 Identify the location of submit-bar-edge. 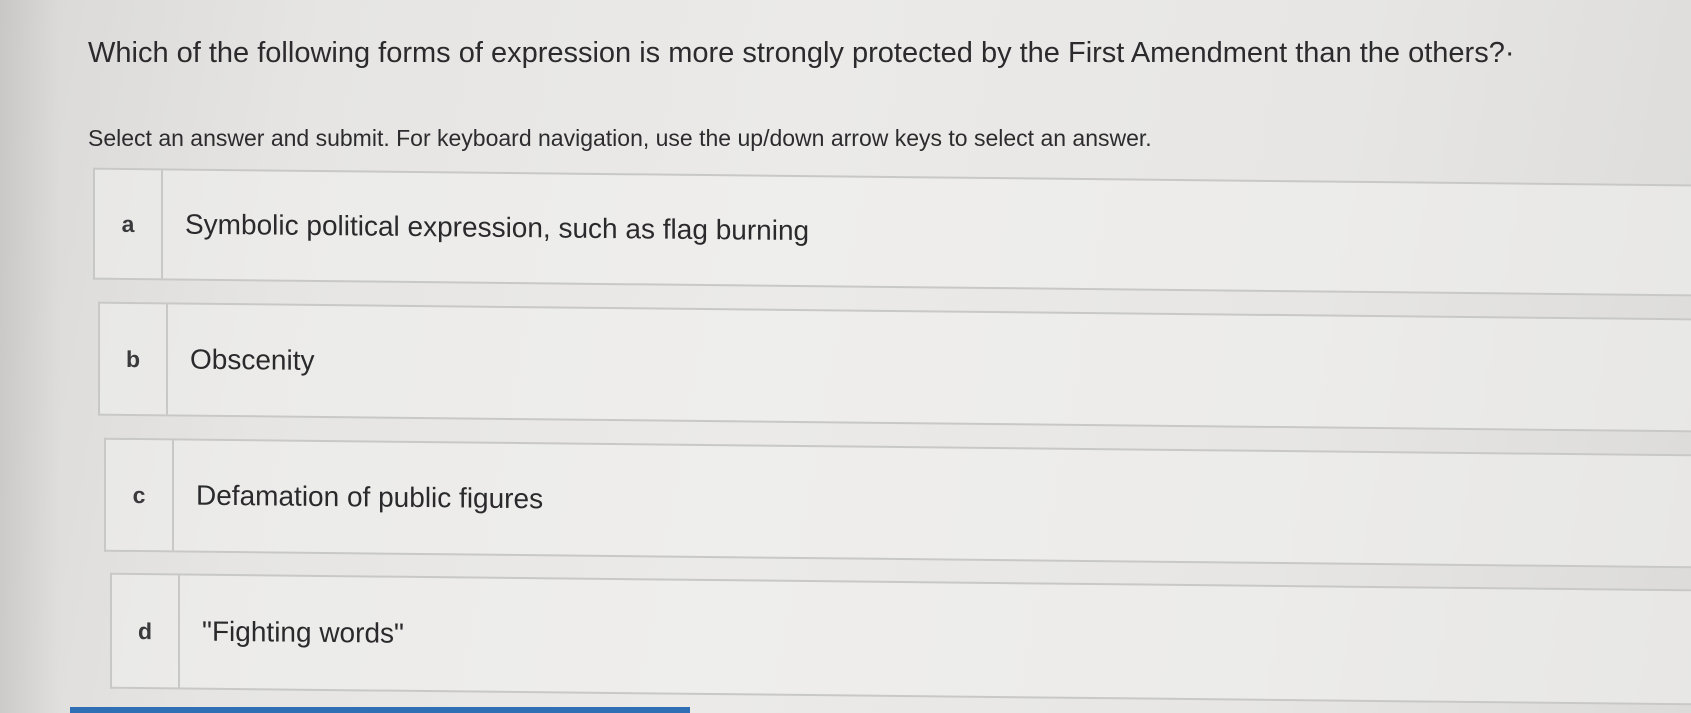
(380, 710).